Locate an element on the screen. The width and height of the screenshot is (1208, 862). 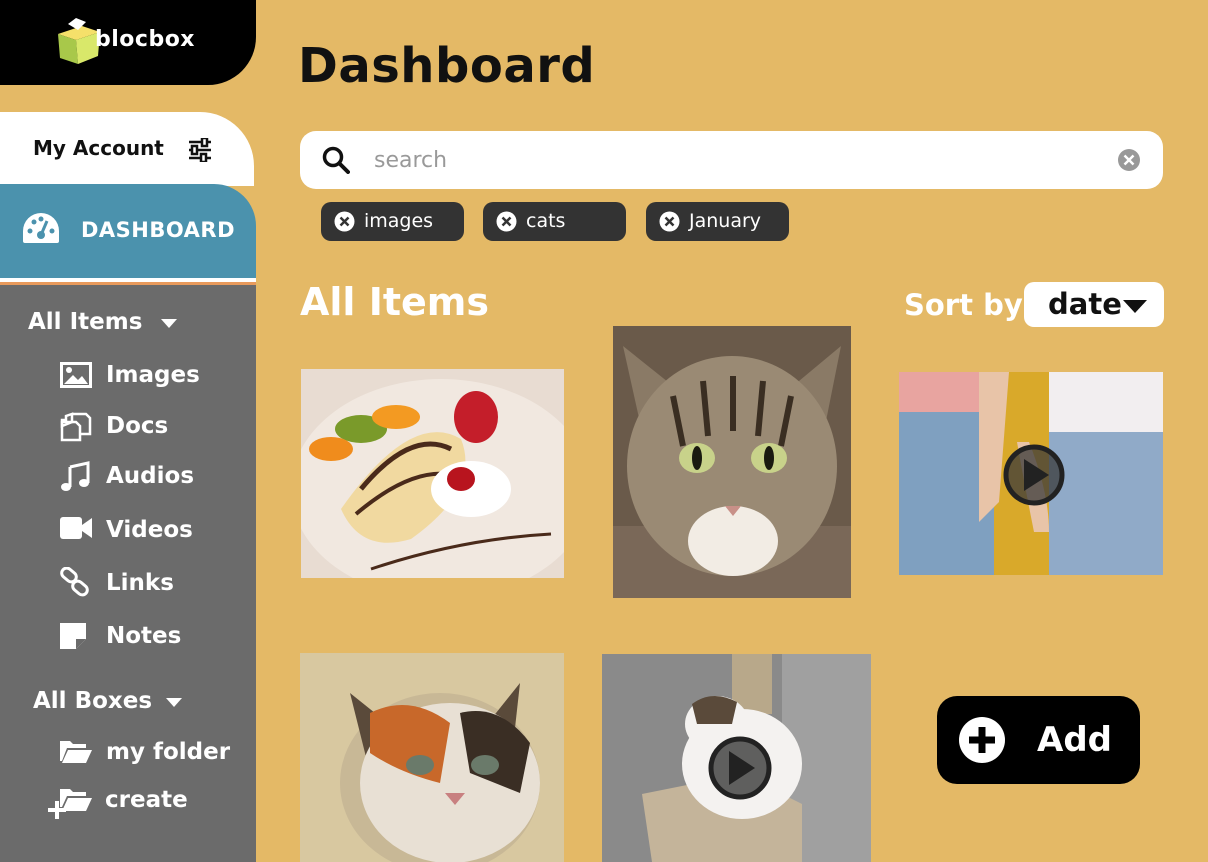
filter-chip-cats: cats is located at coordinates (554, 221).